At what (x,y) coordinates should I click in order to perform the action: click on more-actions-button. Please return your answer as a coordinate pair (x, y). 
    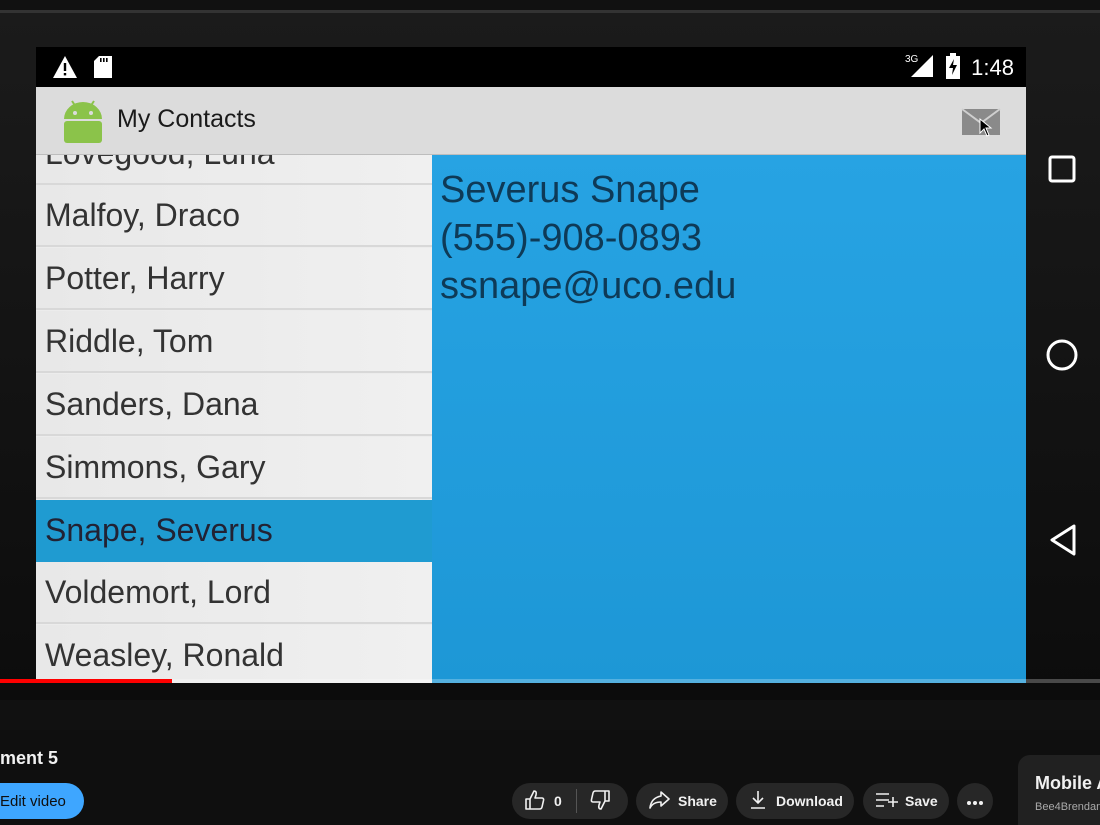
    Looking at the image, I should click on (975, 801).